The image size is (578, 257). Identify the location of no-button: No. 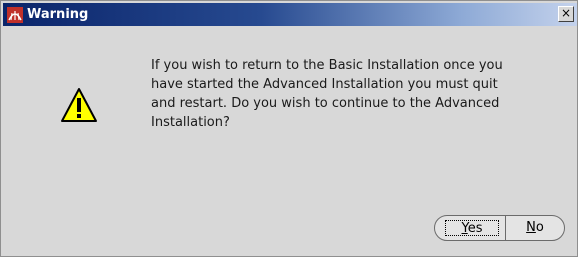
(535, 228).